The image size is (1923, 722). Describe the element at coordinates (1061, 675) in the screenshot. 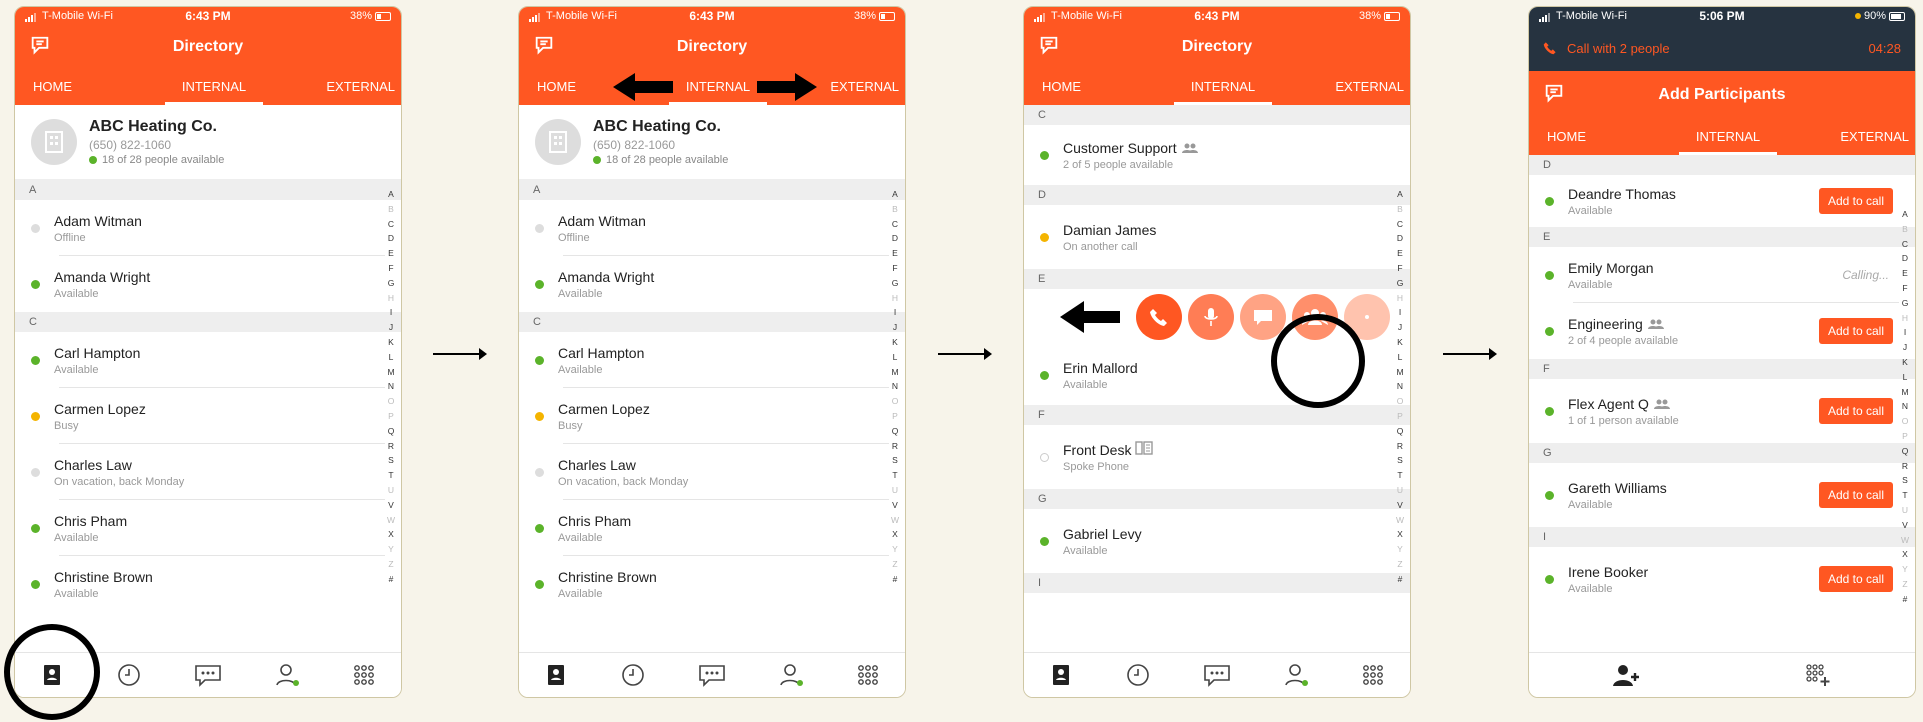

I see `directory-icon` at that location.